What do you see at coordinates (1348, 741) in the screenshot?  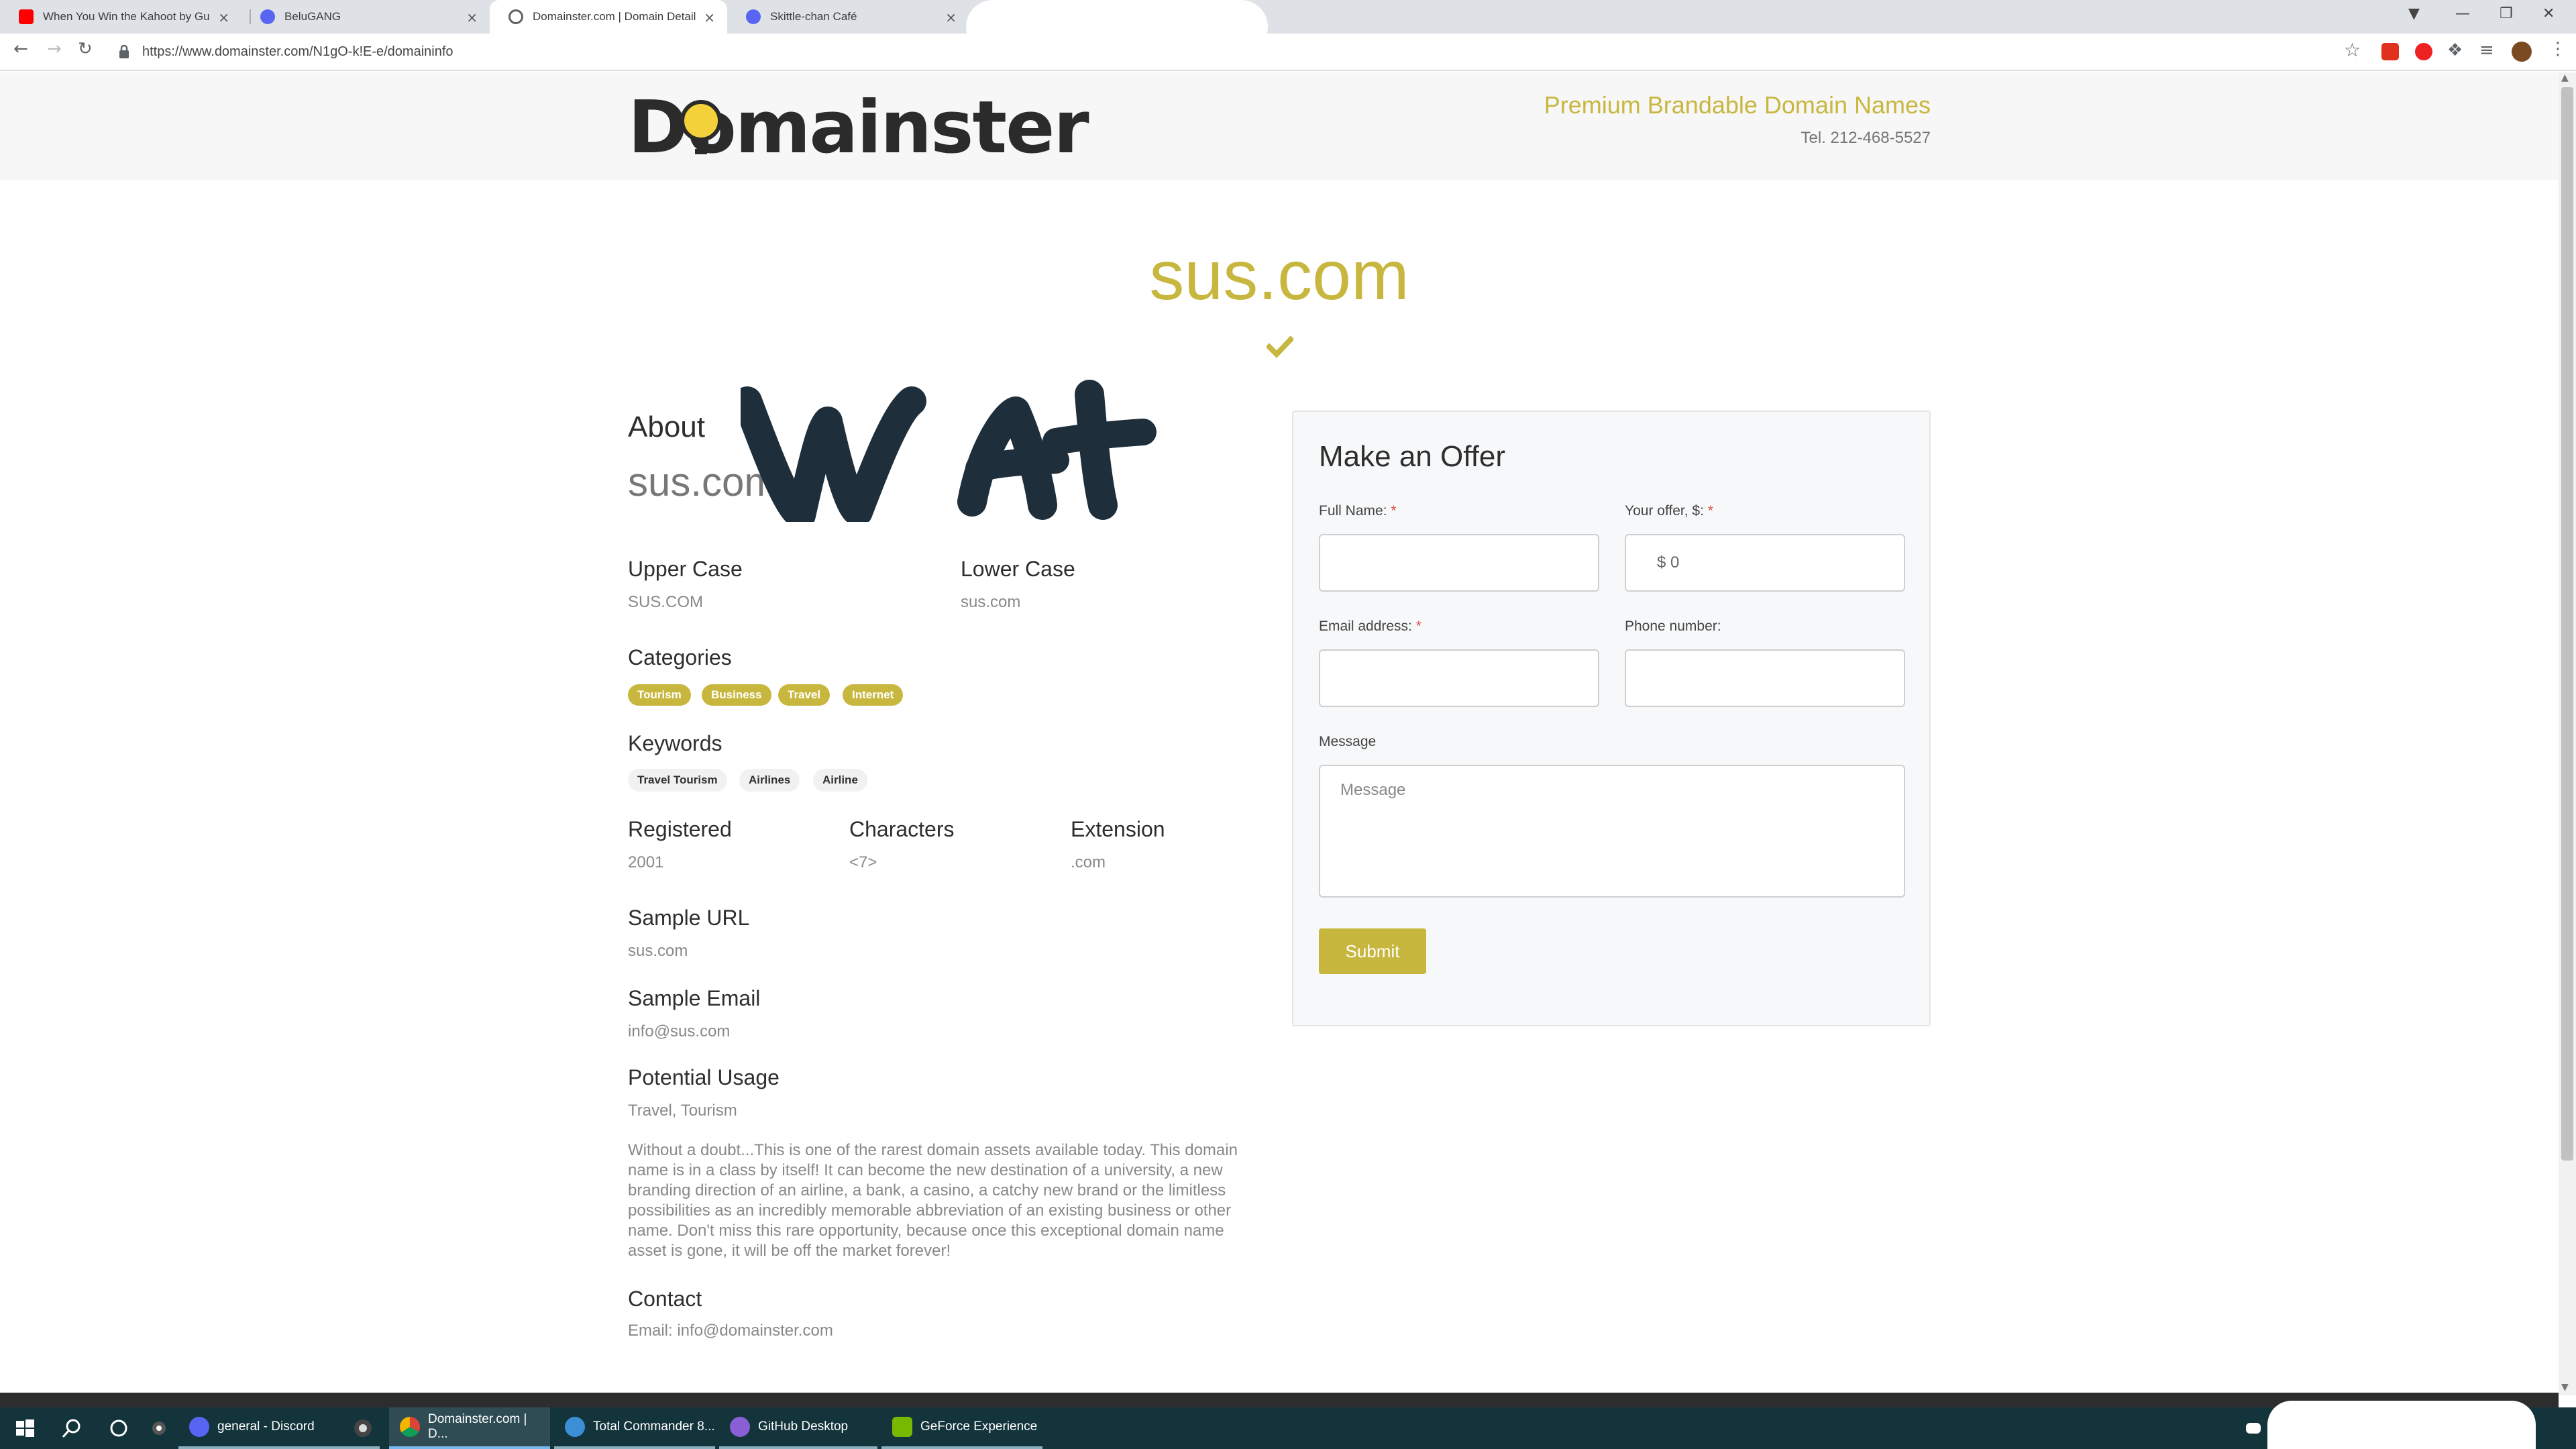 I see `message-label: Message` at bounding box center [1348, 741].